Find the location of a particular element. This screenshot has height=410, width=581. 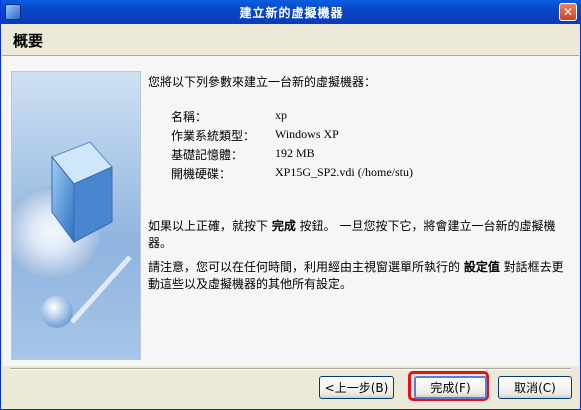

cancel-button: 取消(C) is located at coordinates (535, 387).